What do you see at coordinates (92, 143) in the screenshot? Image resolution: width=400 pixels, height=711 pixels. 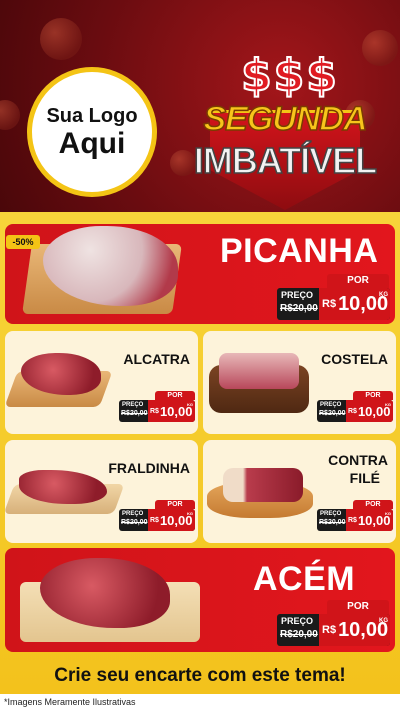 I see `logo-line2: Aqui` at bounding box center [92, 143].